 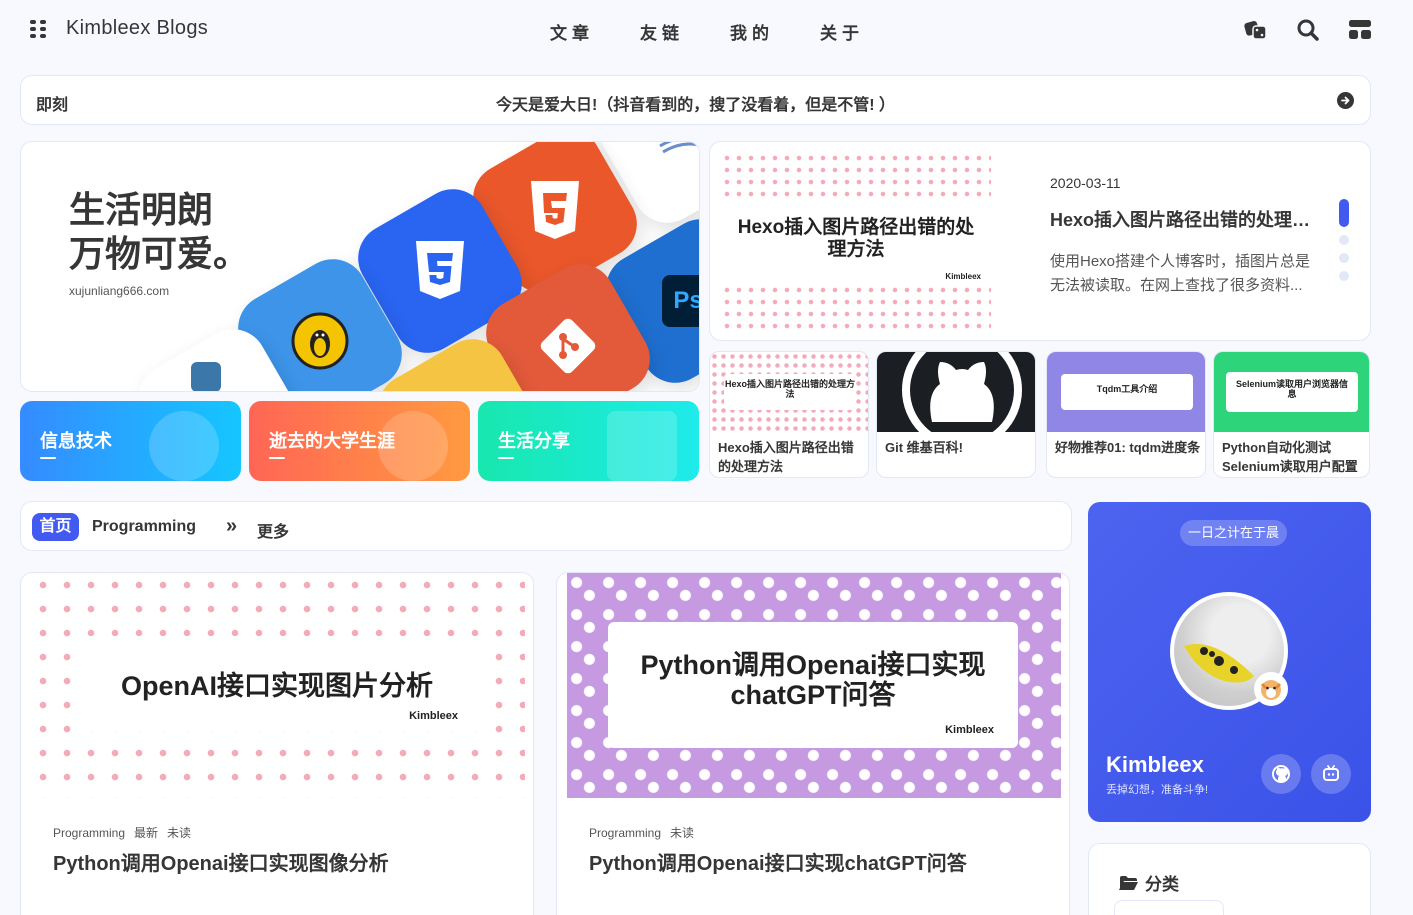 I want to click on author-card: 一日之计在于晨 Kimbleex 丢掉幻想，准备斗争!, so click(x=1229, y=662).